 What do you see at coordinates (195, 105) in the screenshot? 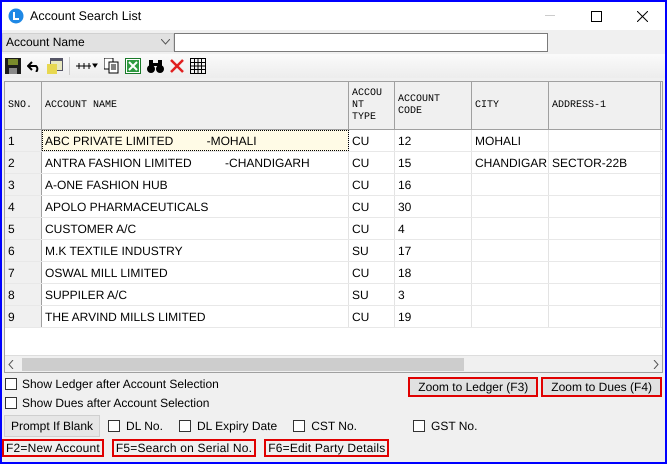
I see `column-header: ACCOUNT NAME` at bounding box center [195, 105].